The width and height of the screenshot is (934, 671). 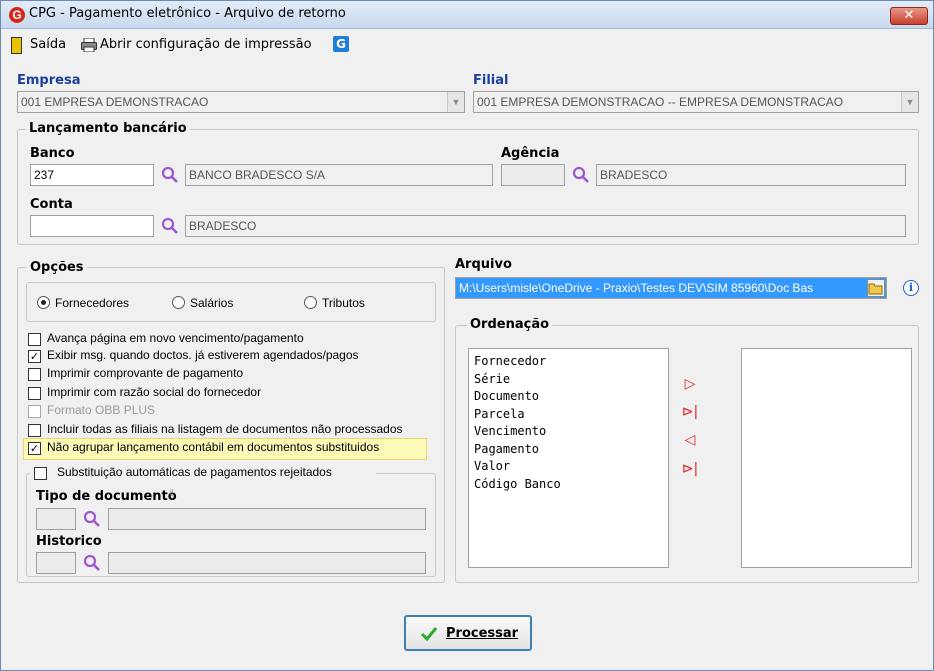 What do you see at coordinates (533, 175) in the screenshot?
I see `agencia-code-input` at bounding box center [533, 175].